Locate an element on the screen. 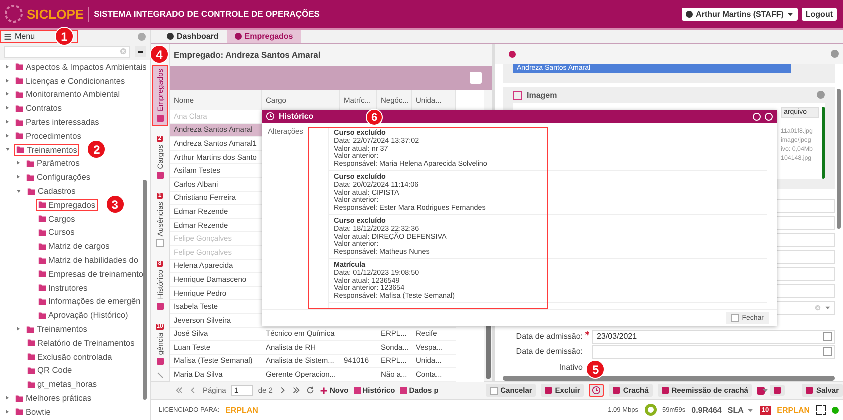 The image size is (843, 420). sla-dropdown: SLA is located at coordinates (741, 410).